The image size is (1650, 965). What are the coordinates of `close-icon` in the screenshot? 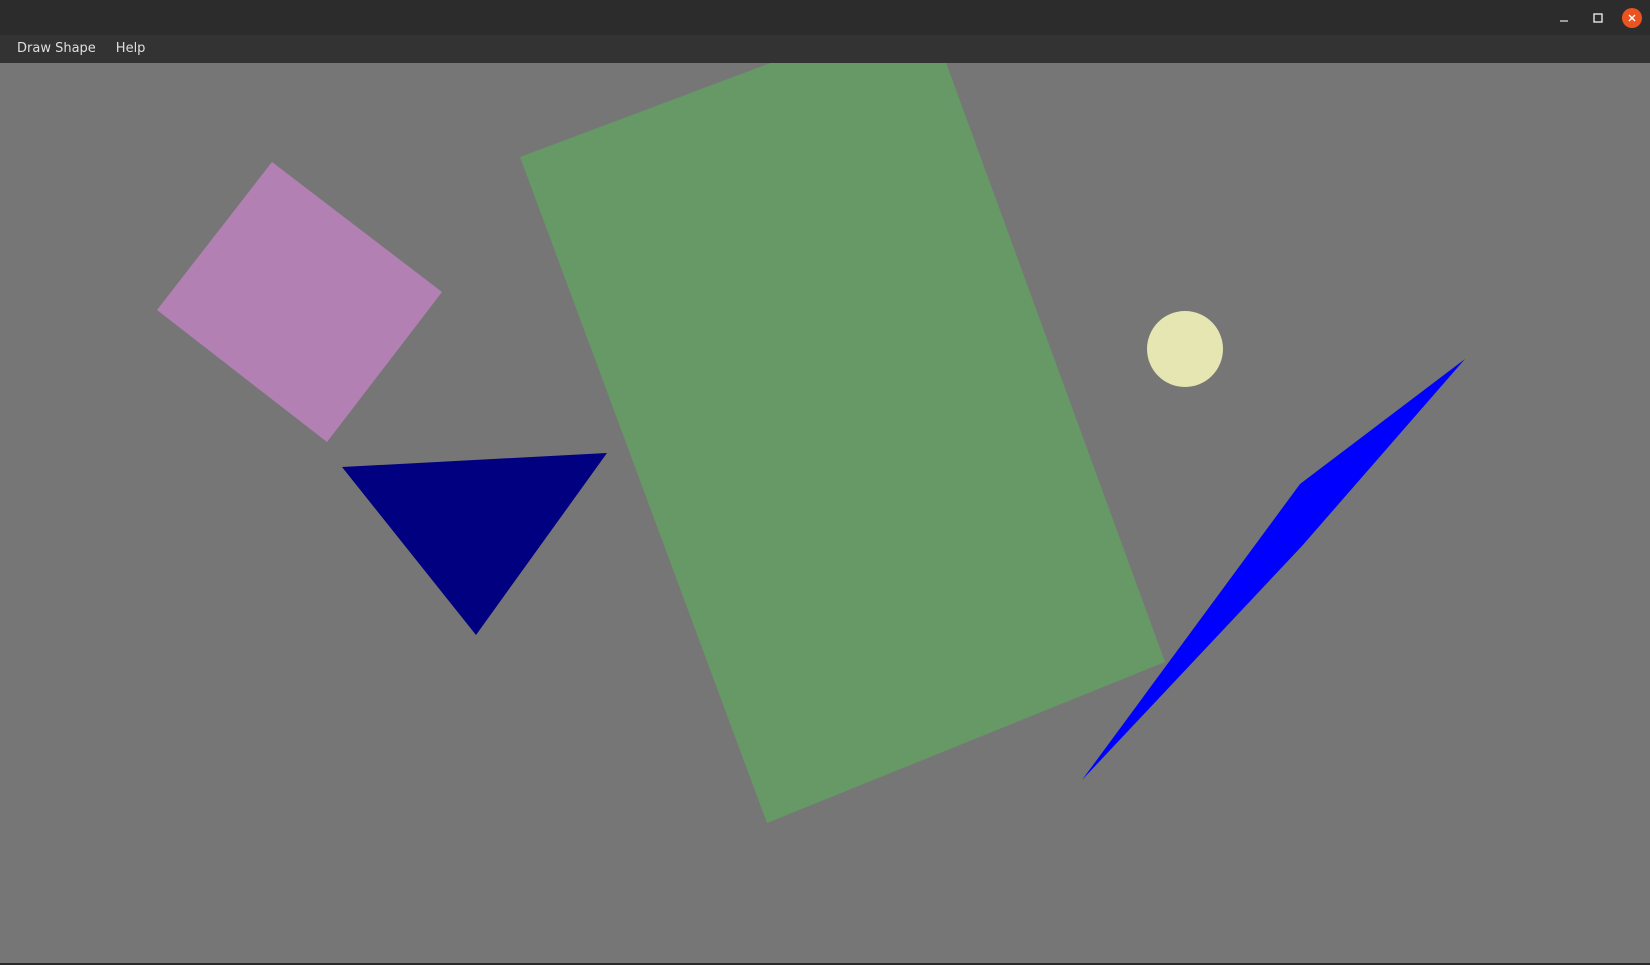 It's located at (1632, 18).